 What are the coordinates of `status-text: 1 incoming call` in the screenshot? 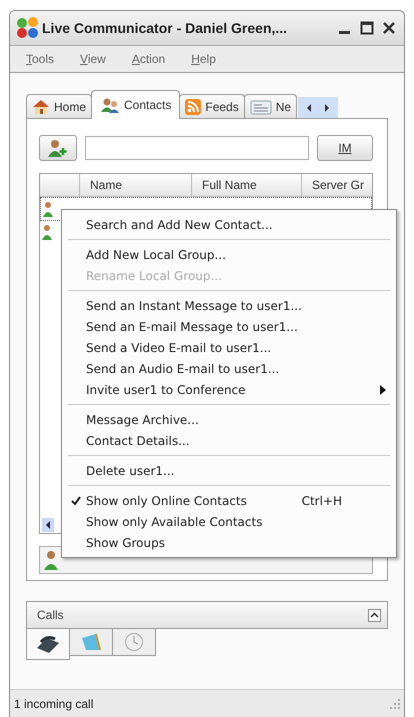 It's located at (54, 704).